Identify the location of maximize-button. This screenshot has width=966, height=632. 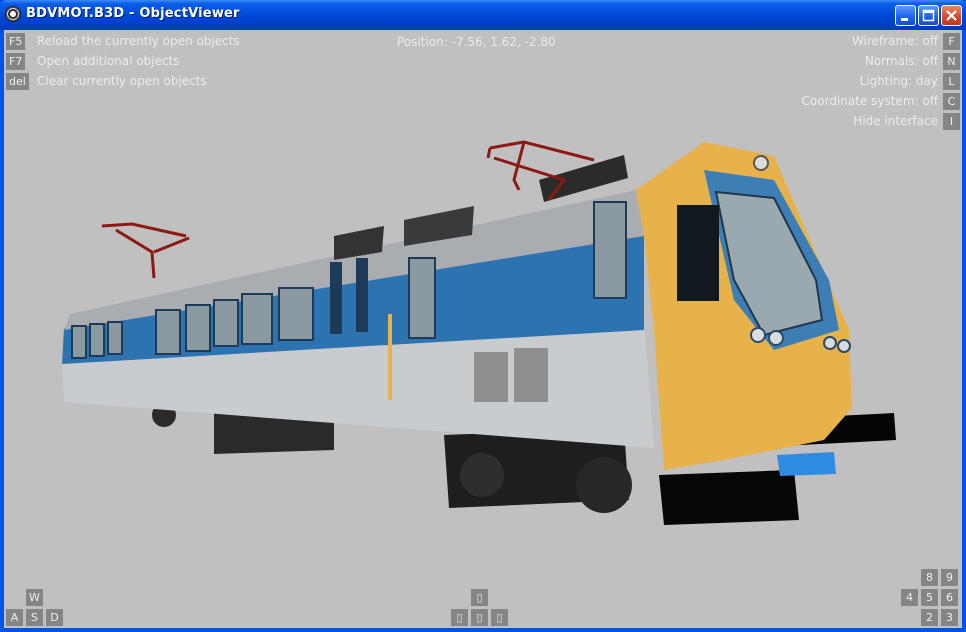
(928, 15).